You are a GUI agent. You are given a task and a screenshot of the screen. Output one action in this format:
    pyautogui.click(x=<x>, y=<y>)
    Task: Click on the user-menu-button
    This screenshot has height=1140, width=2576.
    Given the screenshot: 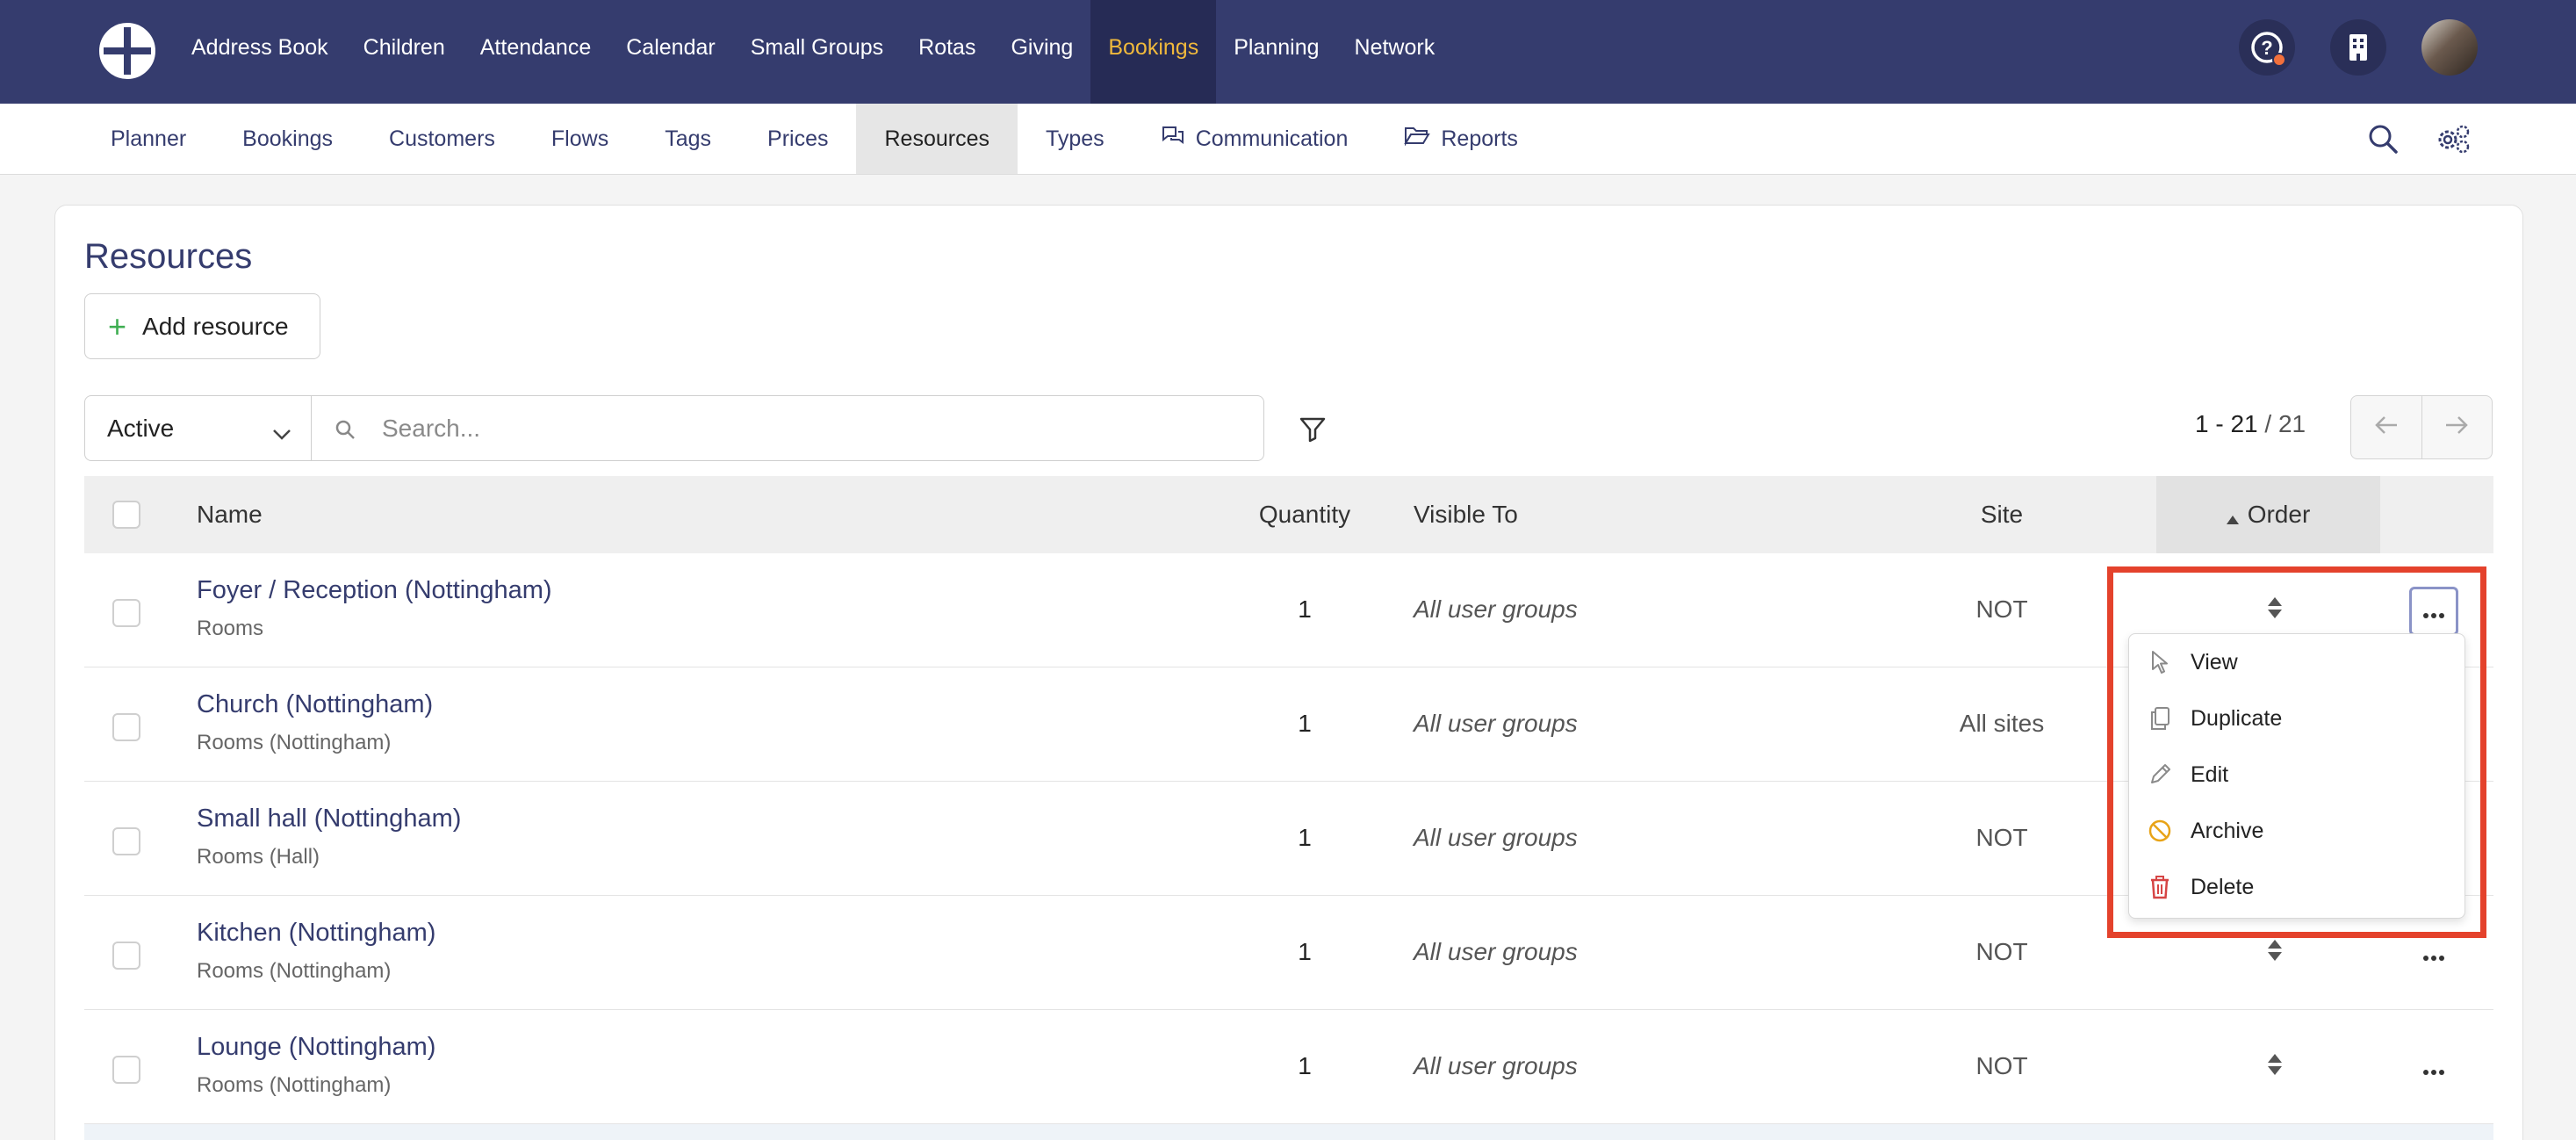 What is the action you would take?
    pyautogui.click(x=2449, y=47)
    